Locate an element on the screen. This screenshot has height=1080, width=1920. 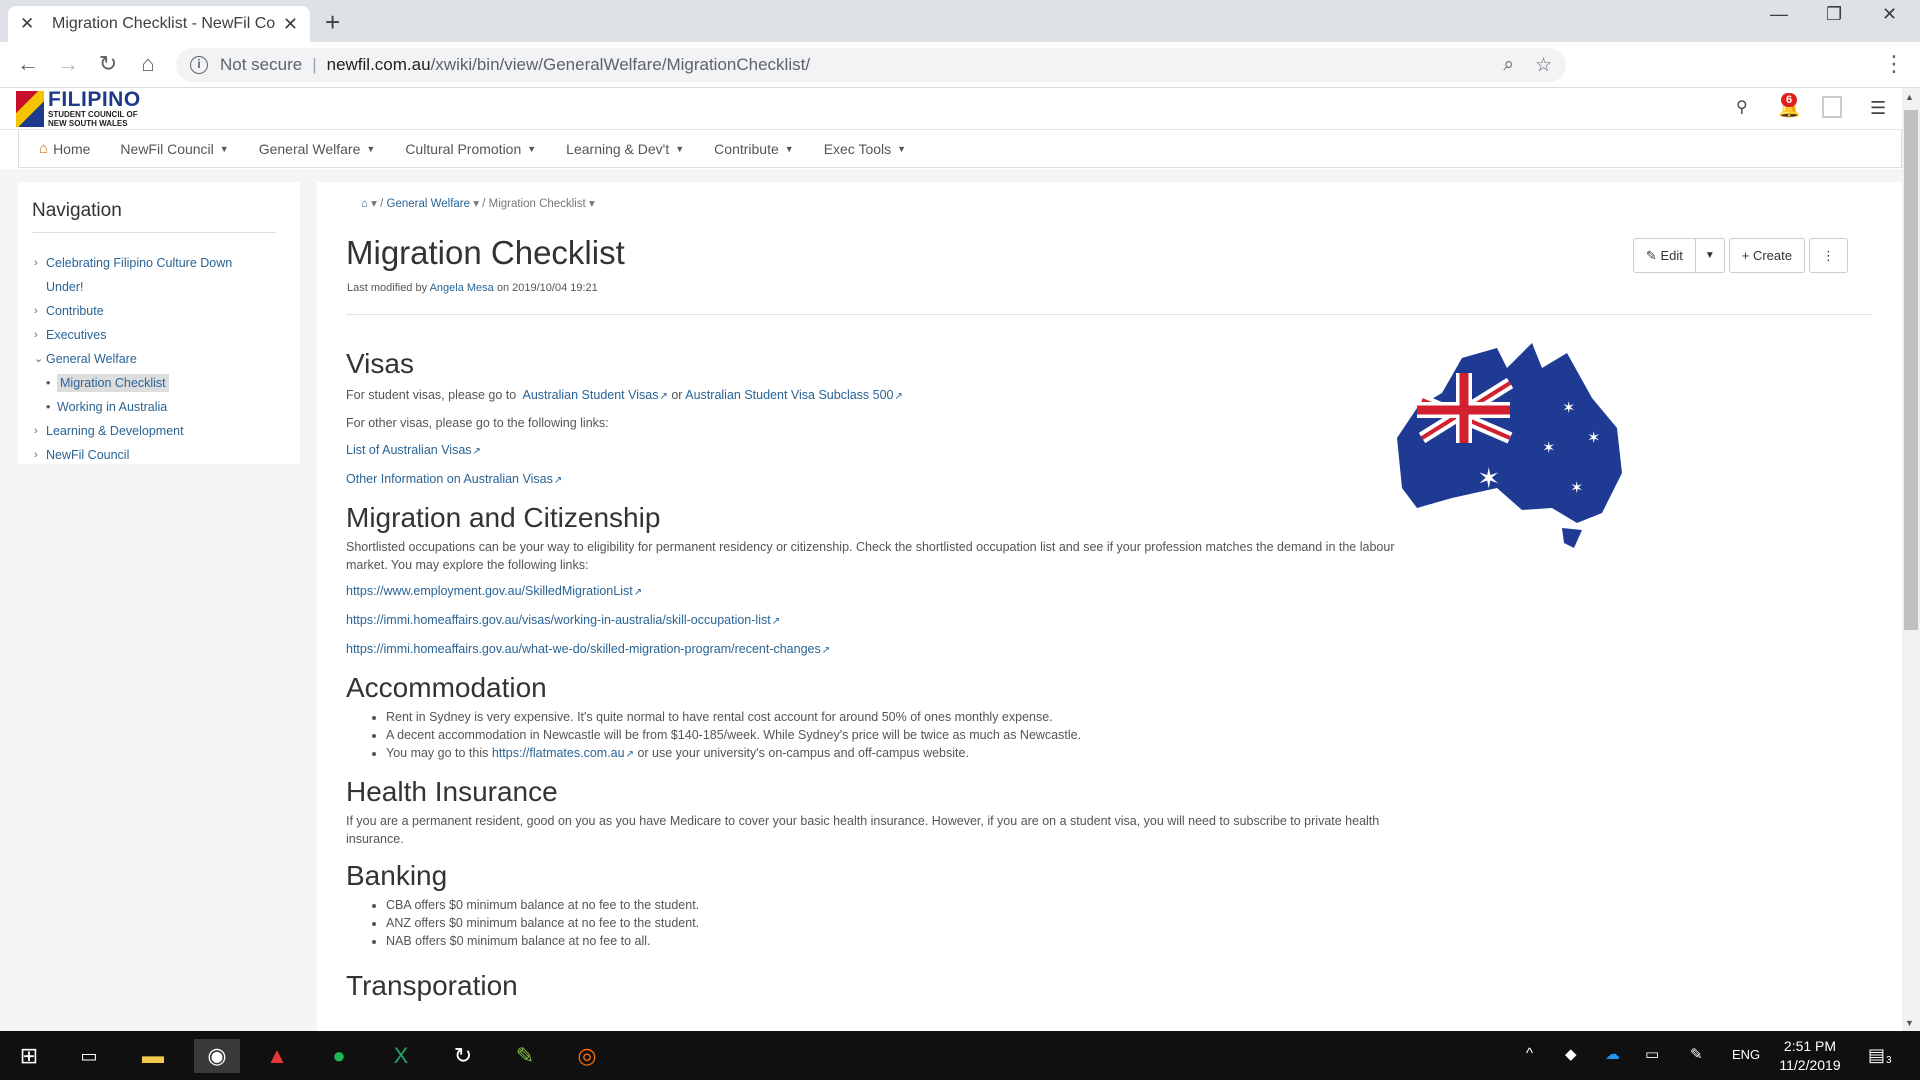
nav-item-working-in-australia: • Working in Australia is located at coordinates (159, 407).